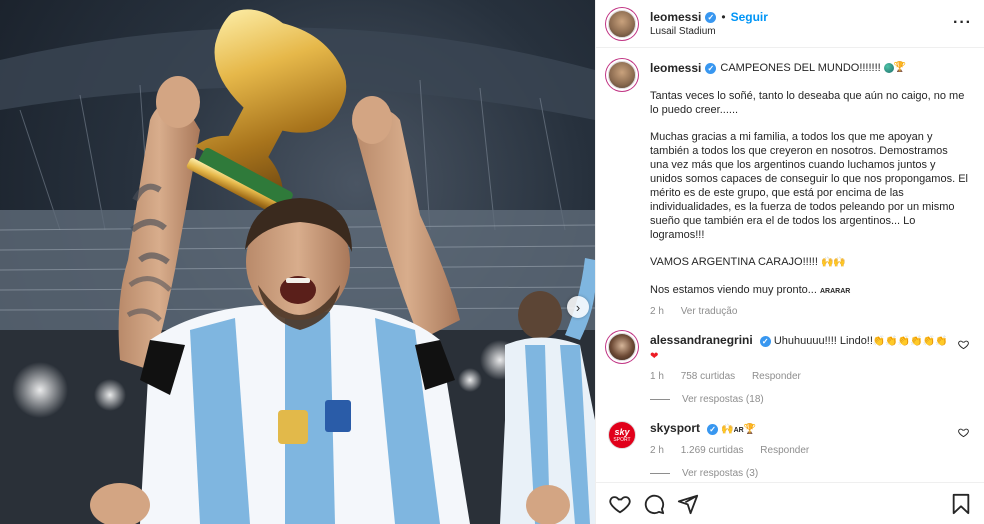  I want to click on next-image-button: ›, so click(578, 307).